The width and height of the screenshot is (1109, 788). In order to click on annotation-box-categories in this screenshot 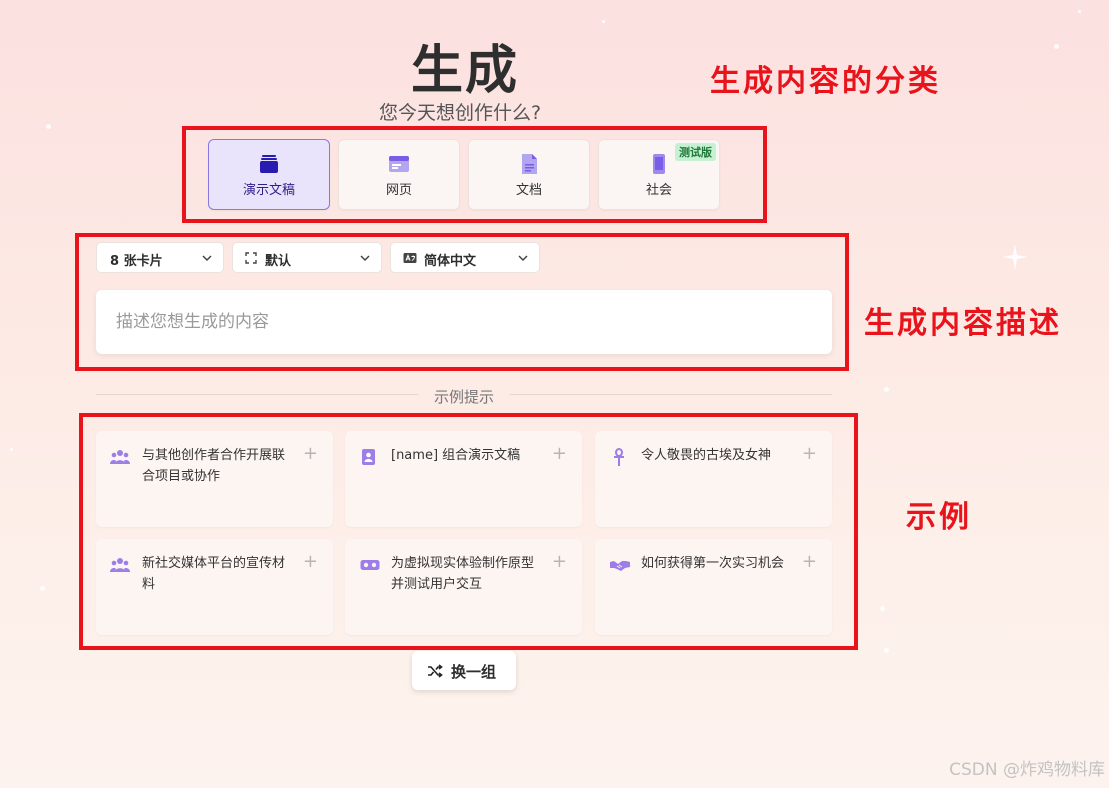, I will do `click(474, 174)`.